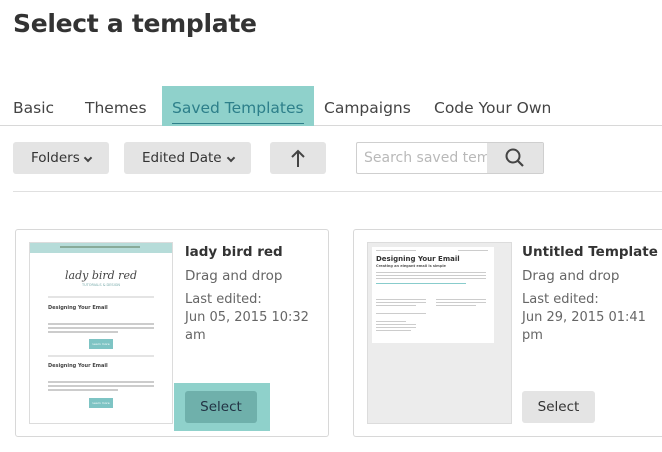 The height and width of the screenshot is (452, 662). I want to click on template-name: Untitled Template, so click(590, 252).